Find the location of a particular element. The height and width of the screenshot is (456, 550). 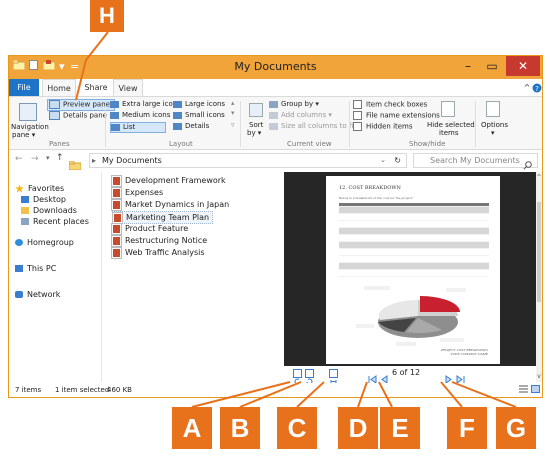

callout-b: B is located at coordinates (240, 428).